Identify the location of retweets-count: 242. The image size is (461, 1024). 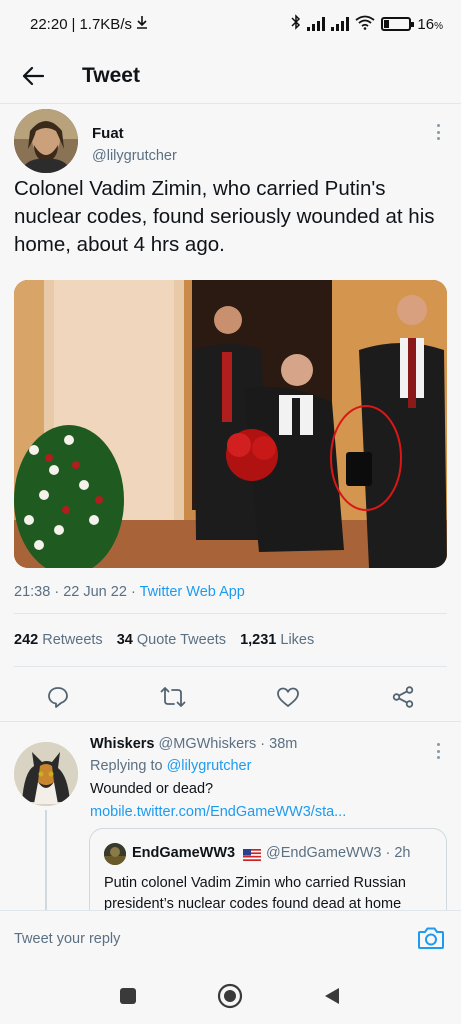
(26, 640).